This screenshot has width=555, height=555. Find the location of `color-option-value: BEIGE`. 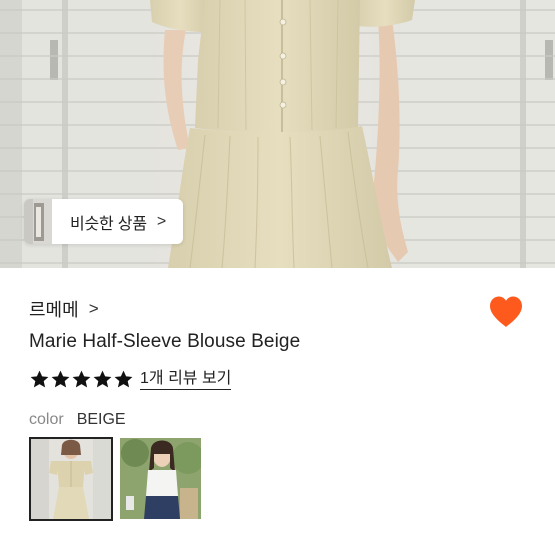

color-option-value: BEIGE is located at coordinates (101, 419).